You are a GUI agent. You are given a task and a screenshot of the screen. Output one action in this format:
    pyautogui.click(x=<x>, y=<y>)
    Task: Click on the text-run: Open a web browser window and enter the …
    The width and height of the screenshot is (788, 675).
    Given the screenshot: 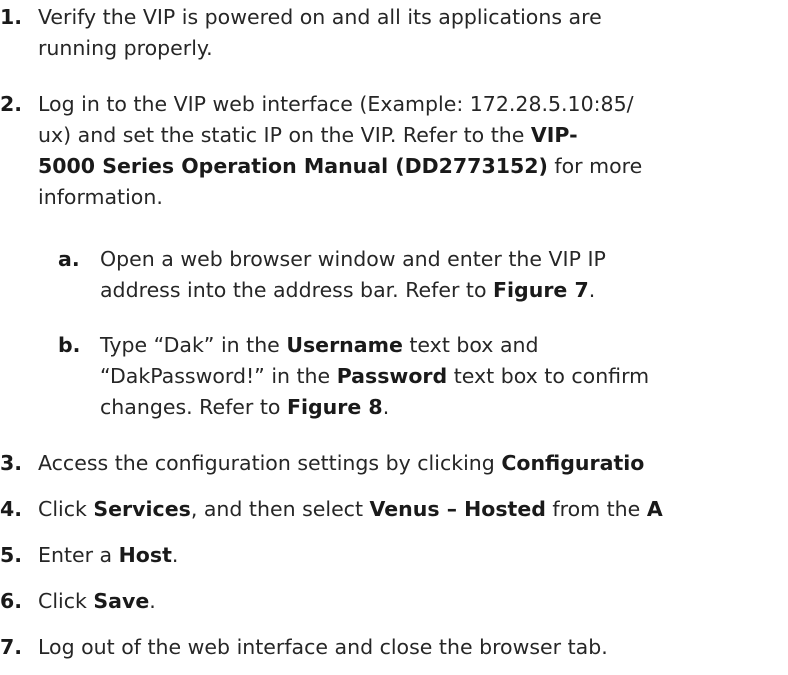 What is the action you would take?
    pyautogui.click(x=353, y=259)
    